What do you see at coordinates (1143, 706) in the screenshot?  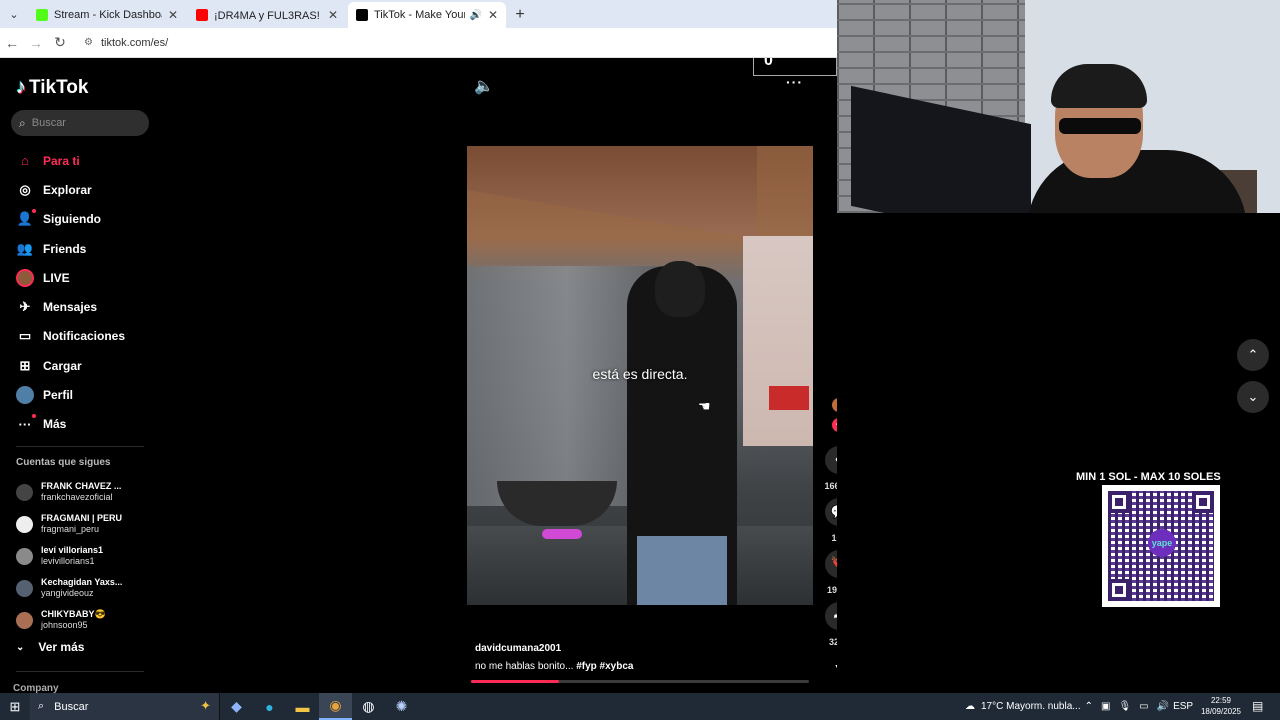 I see `network-icon: ▭` at bounding box center [1143, 706].